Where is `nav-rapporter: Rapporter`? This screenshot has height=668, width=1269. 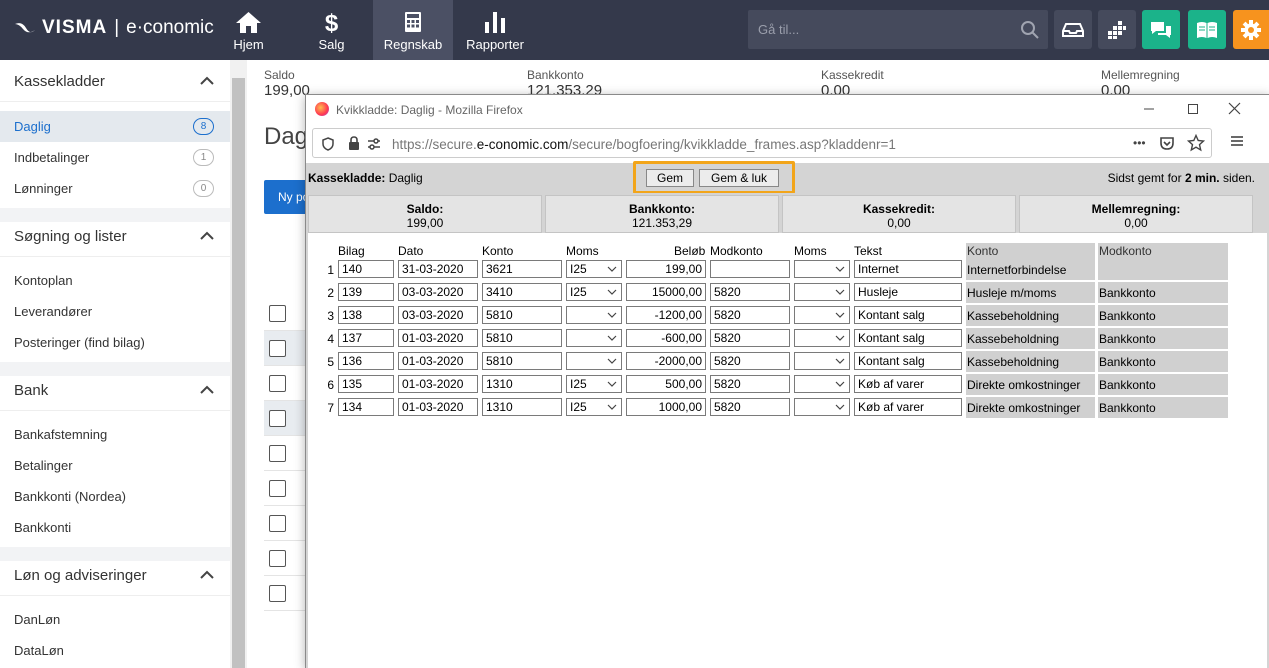 nav-rapporter: Rapporter is located at coordinates (495, 30).